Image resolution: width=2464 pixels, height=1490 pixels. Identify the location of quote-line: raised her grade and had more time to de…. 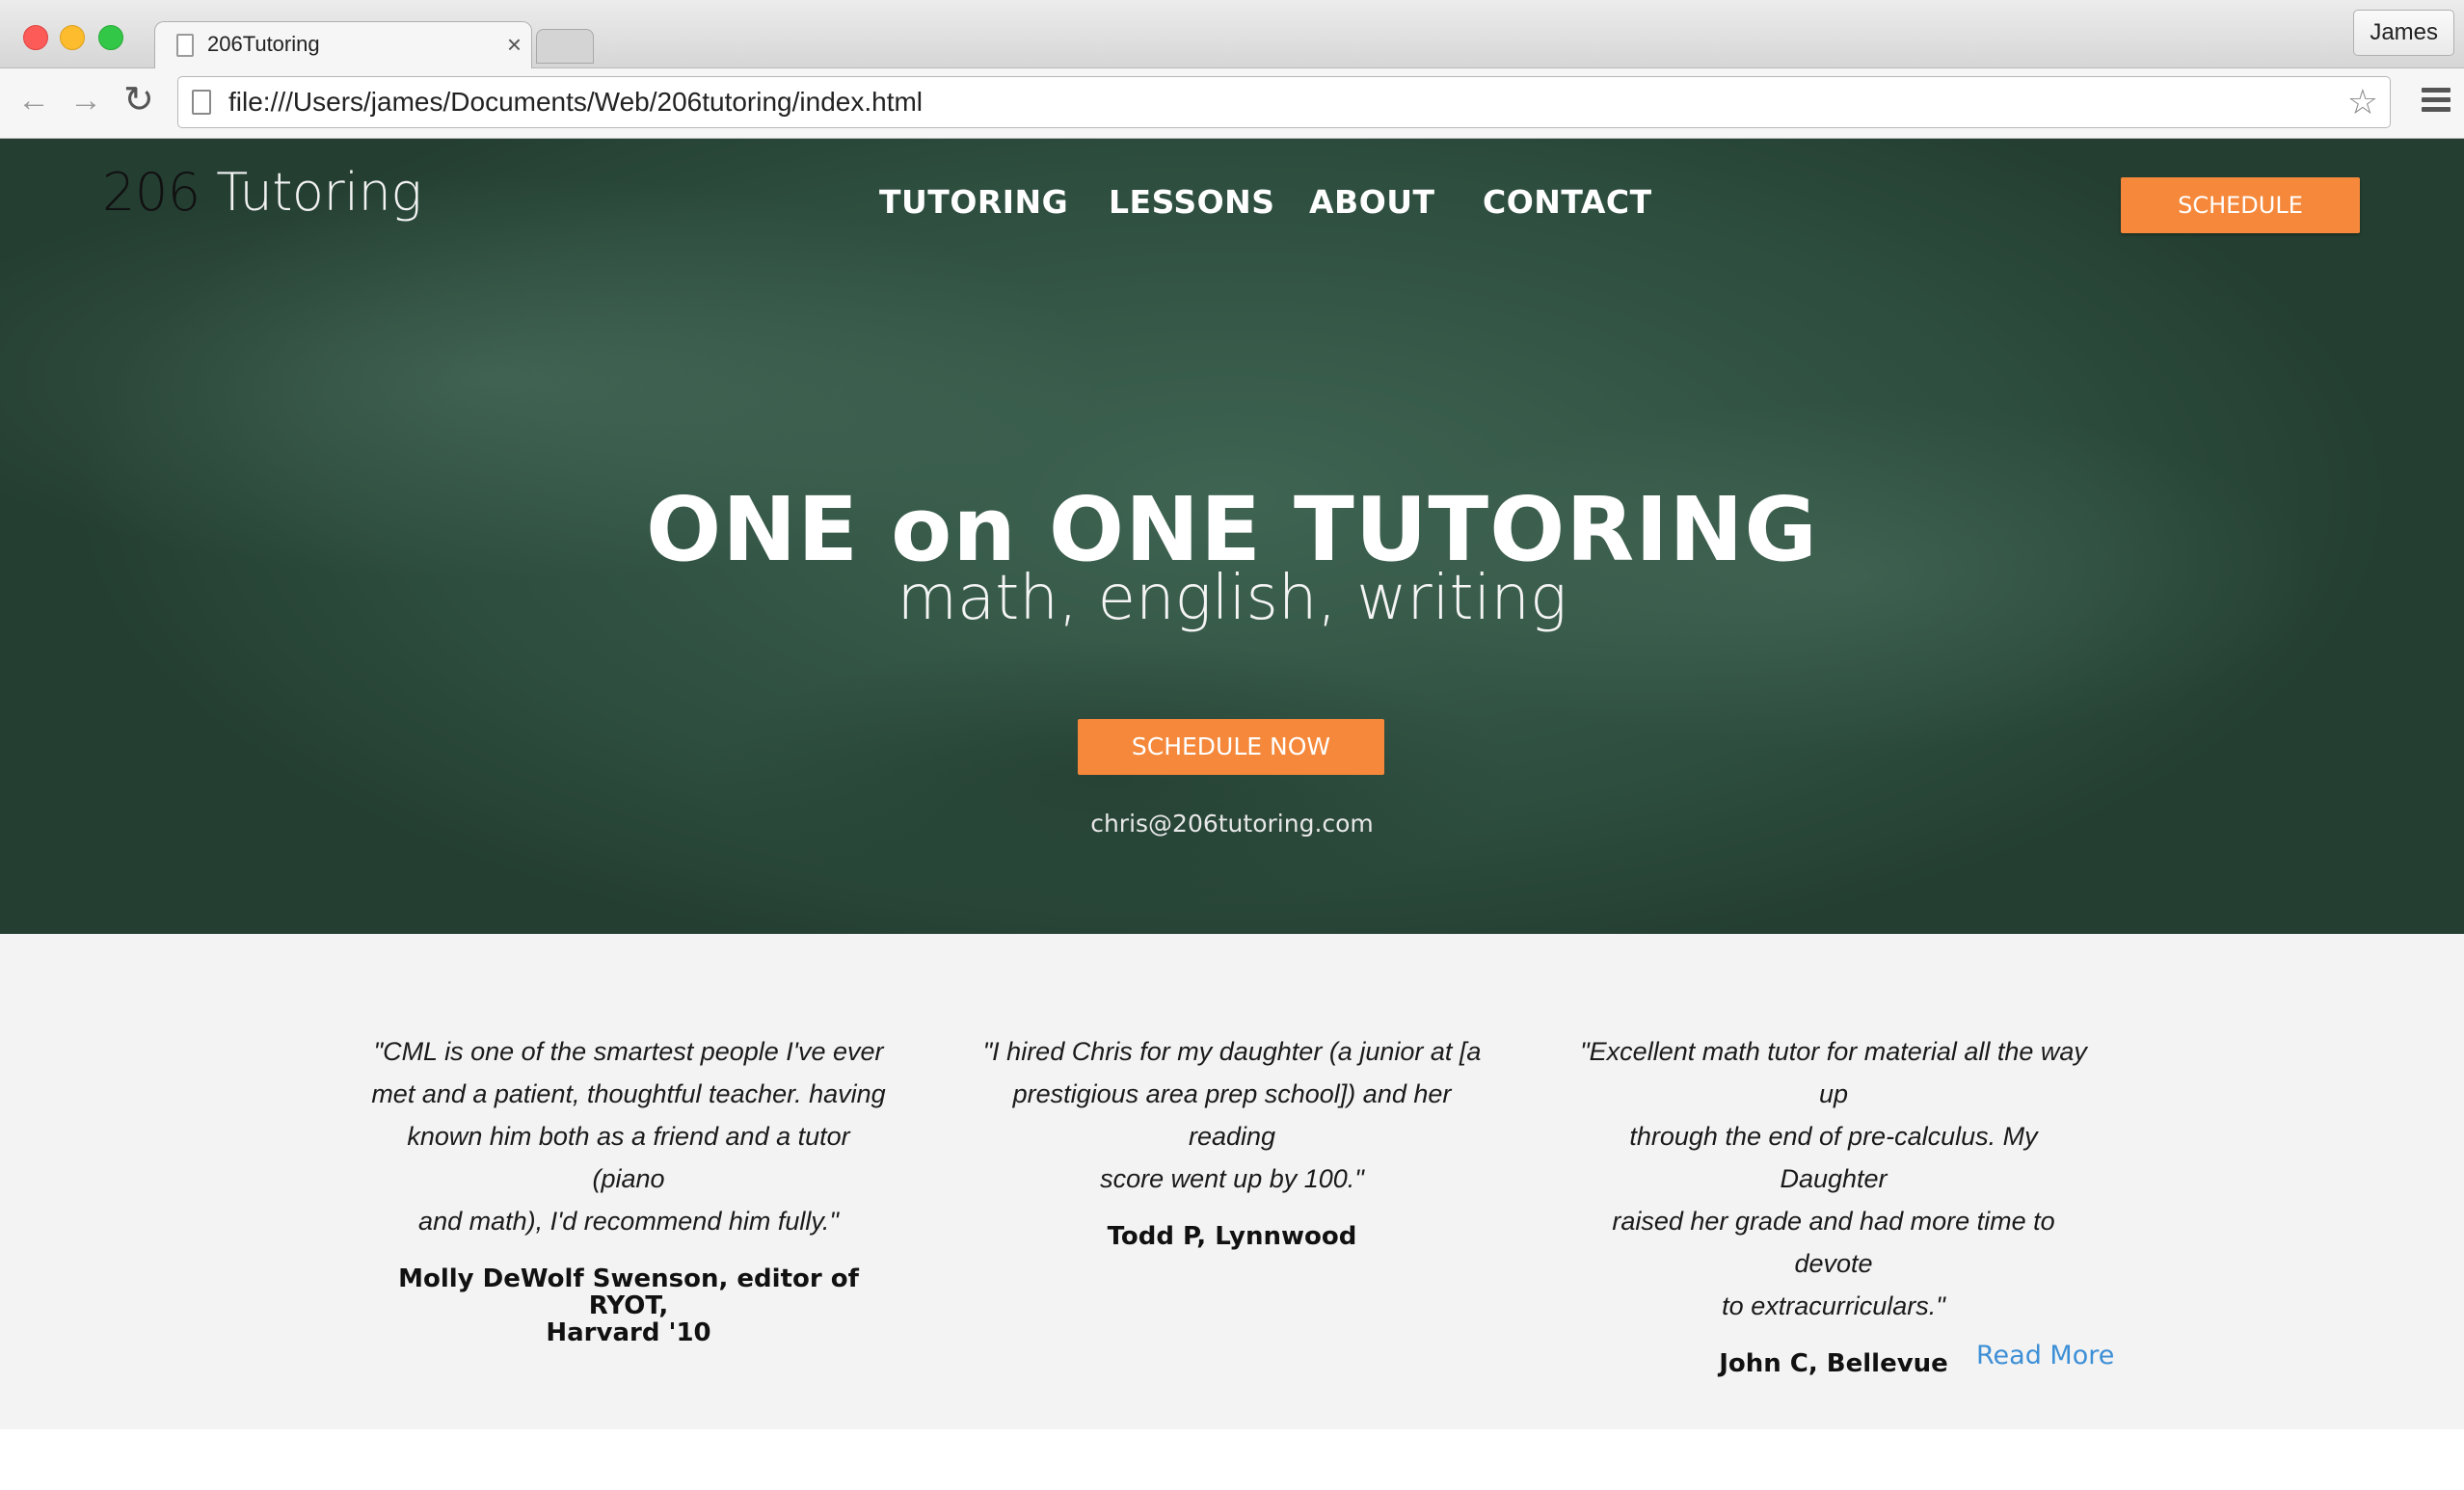
(1834, 1242).